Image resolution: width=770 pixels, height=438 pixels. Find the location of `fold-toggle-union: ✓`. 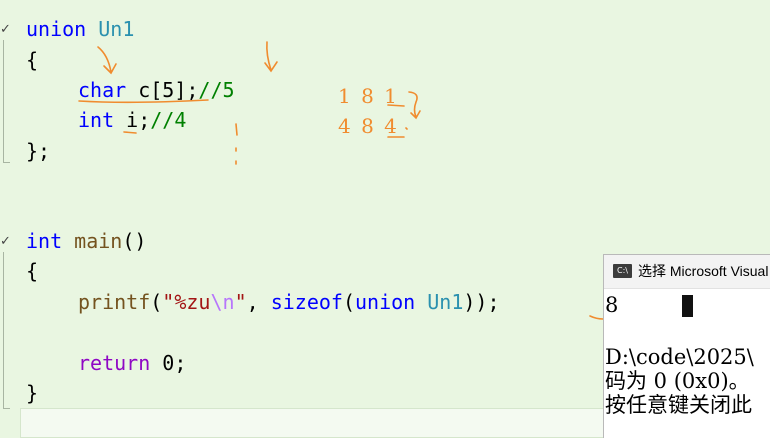

fold-toggle-union: ✓ is located at coordinates (5, 30).